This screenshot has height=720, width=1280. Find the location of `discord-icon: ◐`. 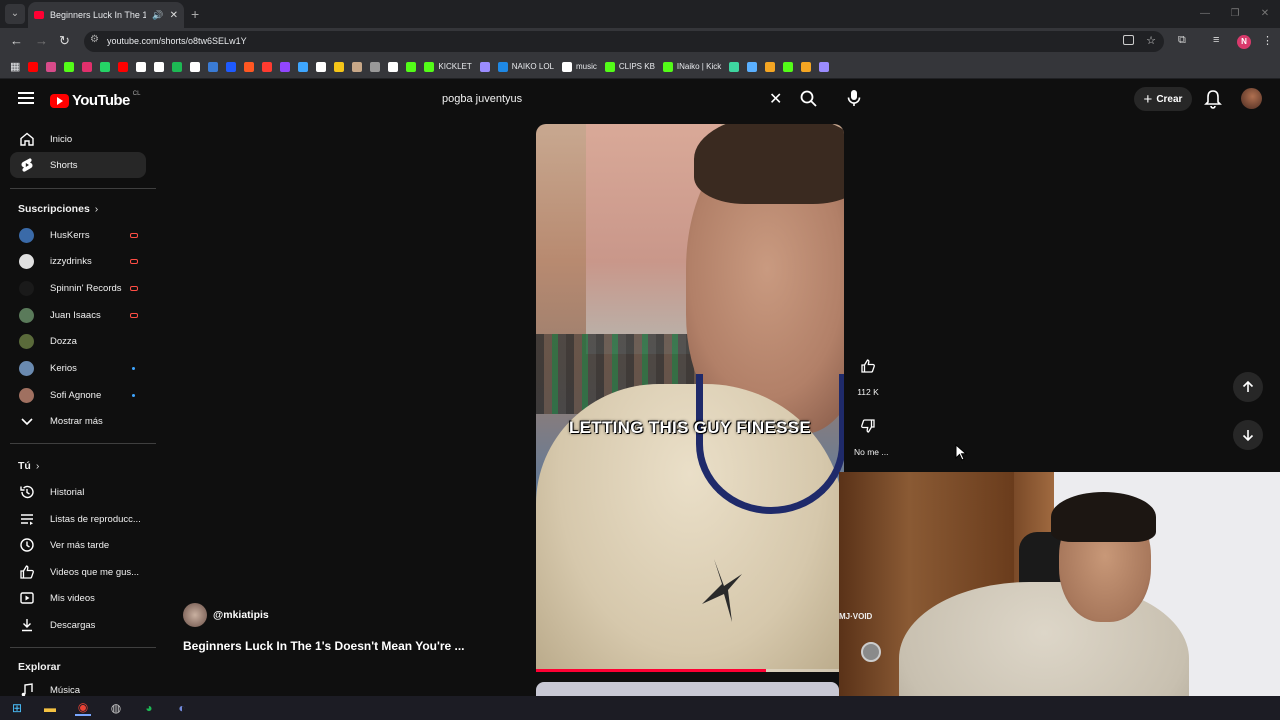

discord-icon: ◐ is located at coordinates (182, 708).